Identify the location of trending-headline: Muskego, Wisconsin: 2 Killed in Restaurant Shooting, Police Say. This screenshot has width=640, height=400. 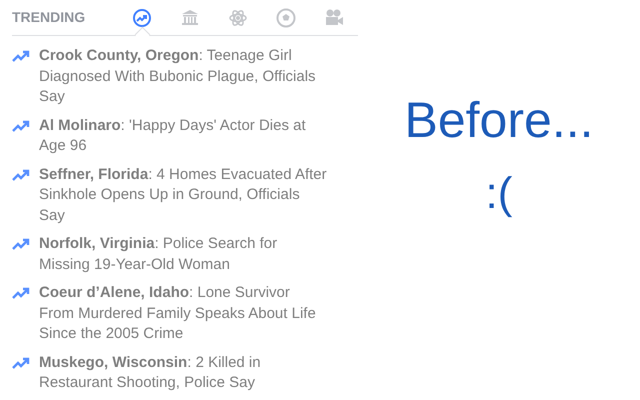
(184, 373).